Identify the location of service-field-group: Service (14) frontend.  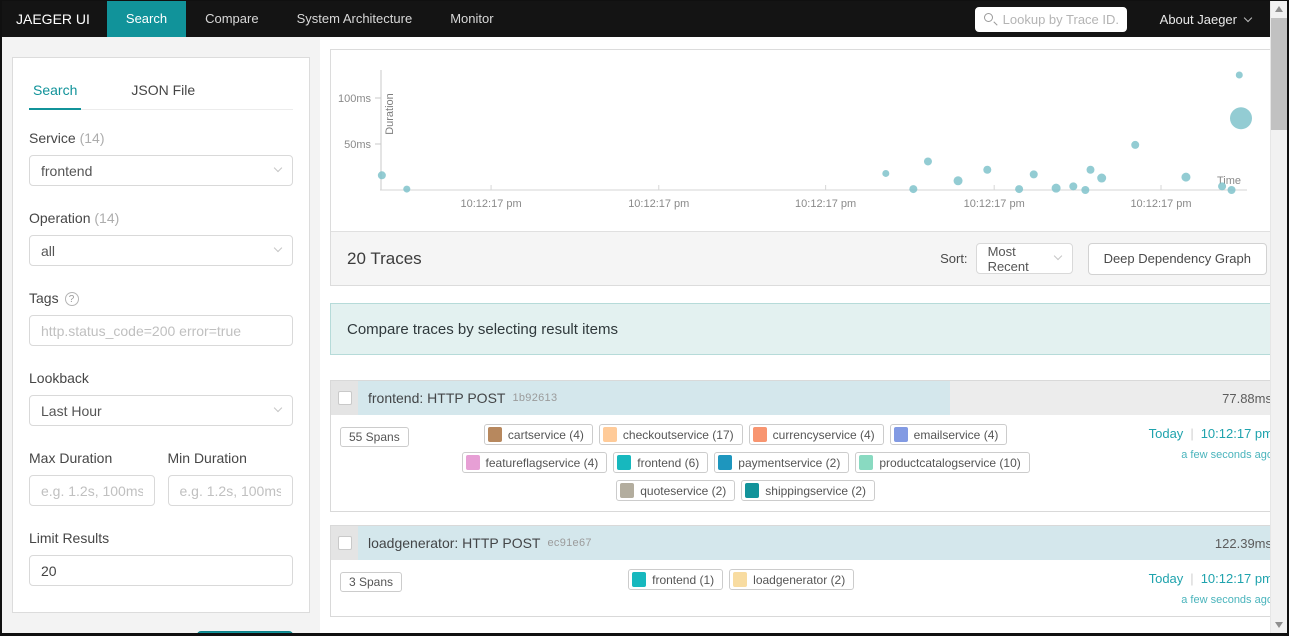
(161, 158).